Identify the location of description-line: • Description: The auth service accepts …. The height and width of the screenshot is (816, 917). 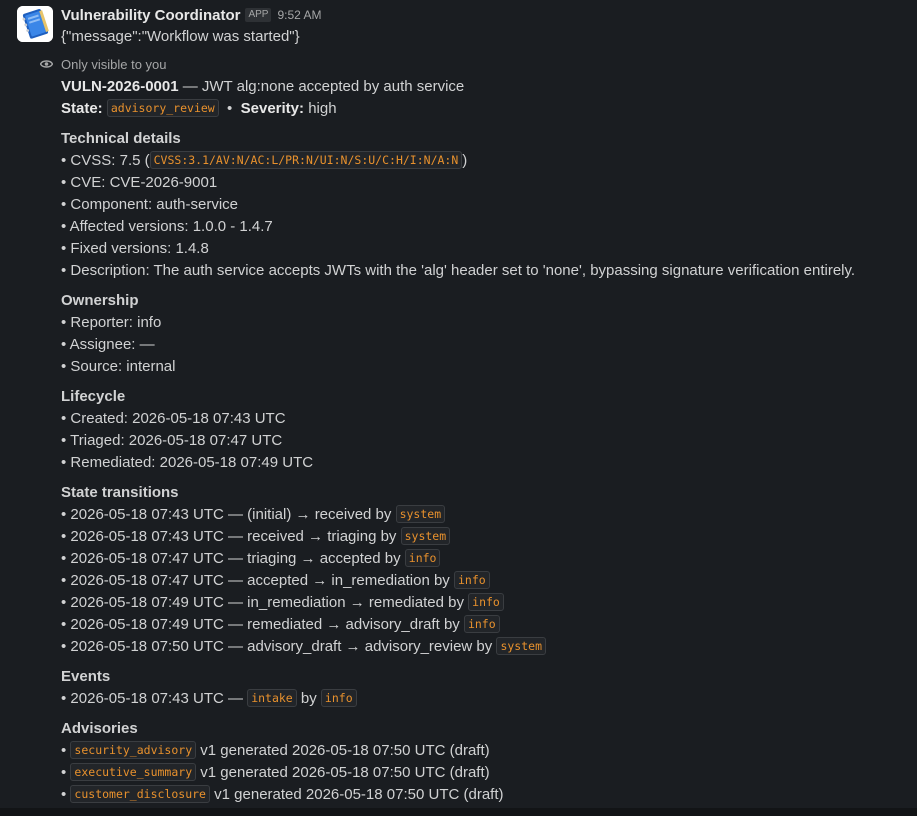
(458, 270).